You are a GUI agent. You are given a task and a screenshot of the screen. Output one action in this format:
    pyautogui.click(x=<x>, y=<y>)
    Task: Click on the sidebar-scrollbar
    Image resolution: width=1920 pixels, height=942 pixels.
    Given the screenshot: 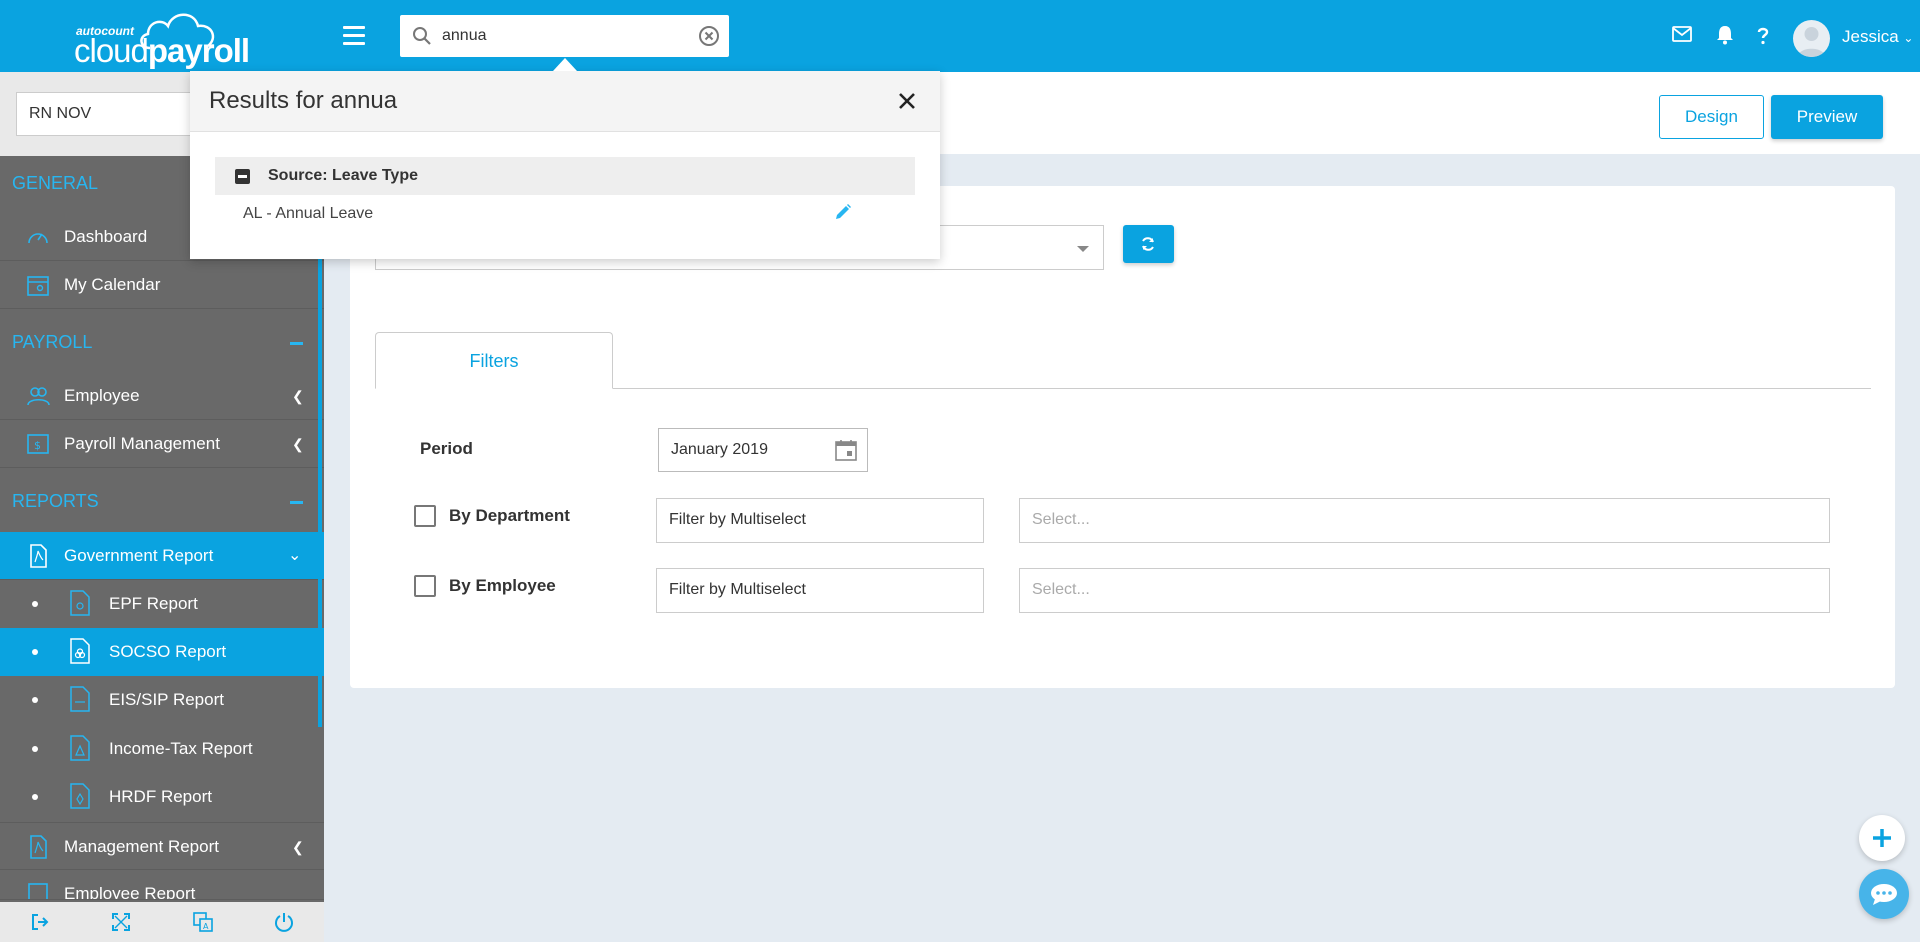 What is the action you would take?
    pyautogui.click(x=320, y=454)
    